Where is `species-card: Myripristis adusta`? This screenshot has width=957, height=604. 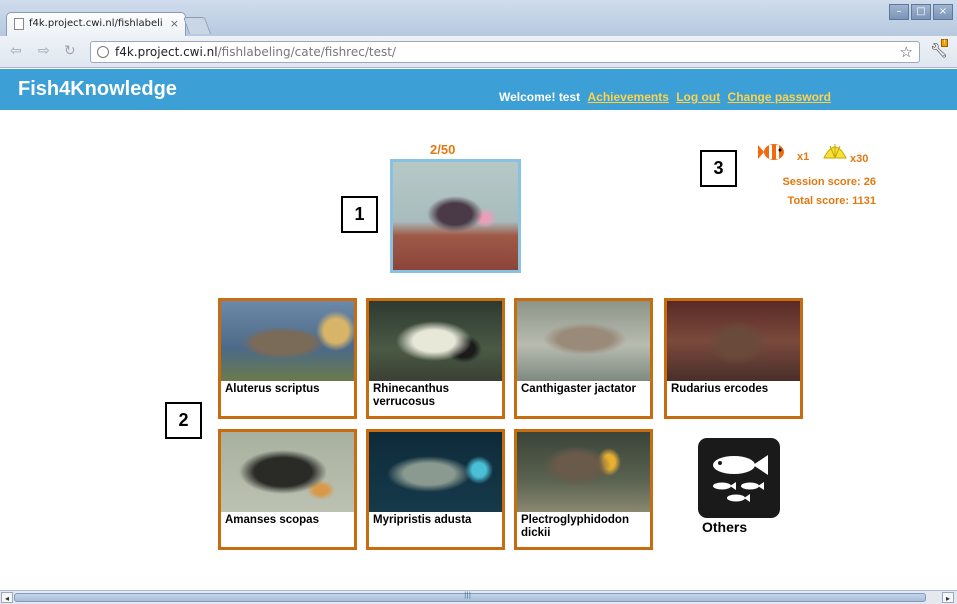 species-card: Myripristis adusta is located at coordinates (435, 489).